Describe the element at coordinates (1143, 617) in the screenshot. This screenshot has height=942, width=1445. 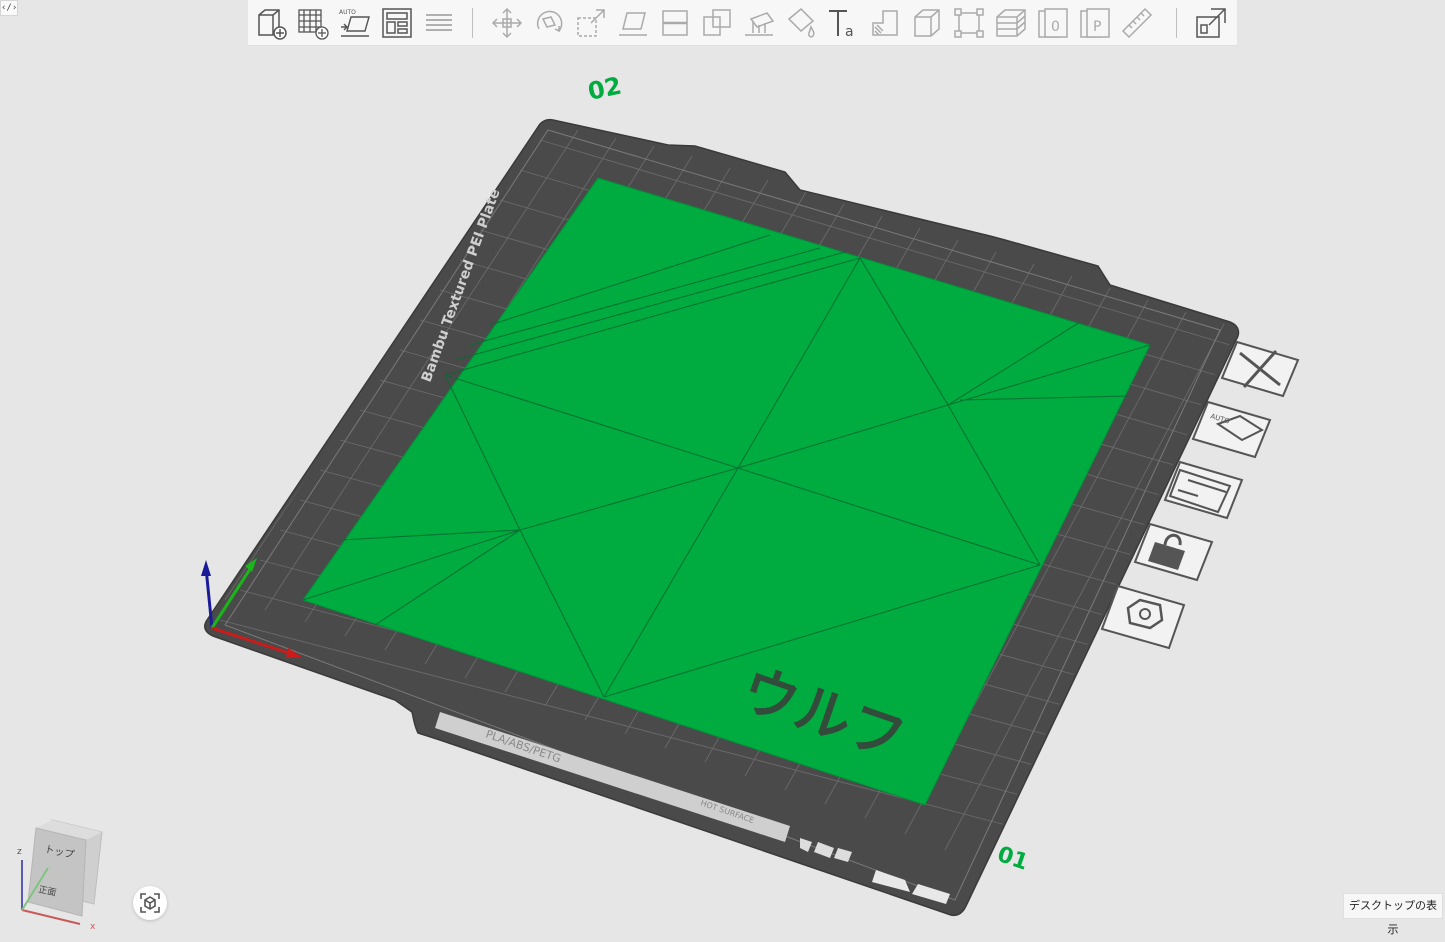
I see `settings-icon` at that location.